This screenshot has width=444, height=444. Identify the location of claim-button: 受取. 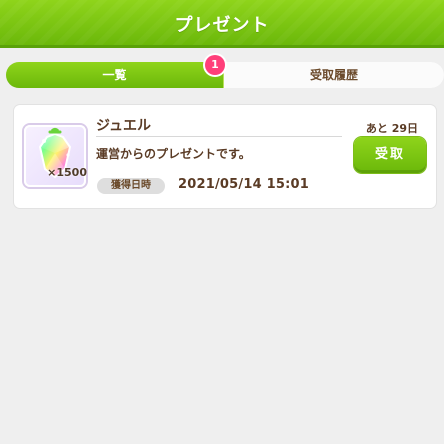
(390, 155).